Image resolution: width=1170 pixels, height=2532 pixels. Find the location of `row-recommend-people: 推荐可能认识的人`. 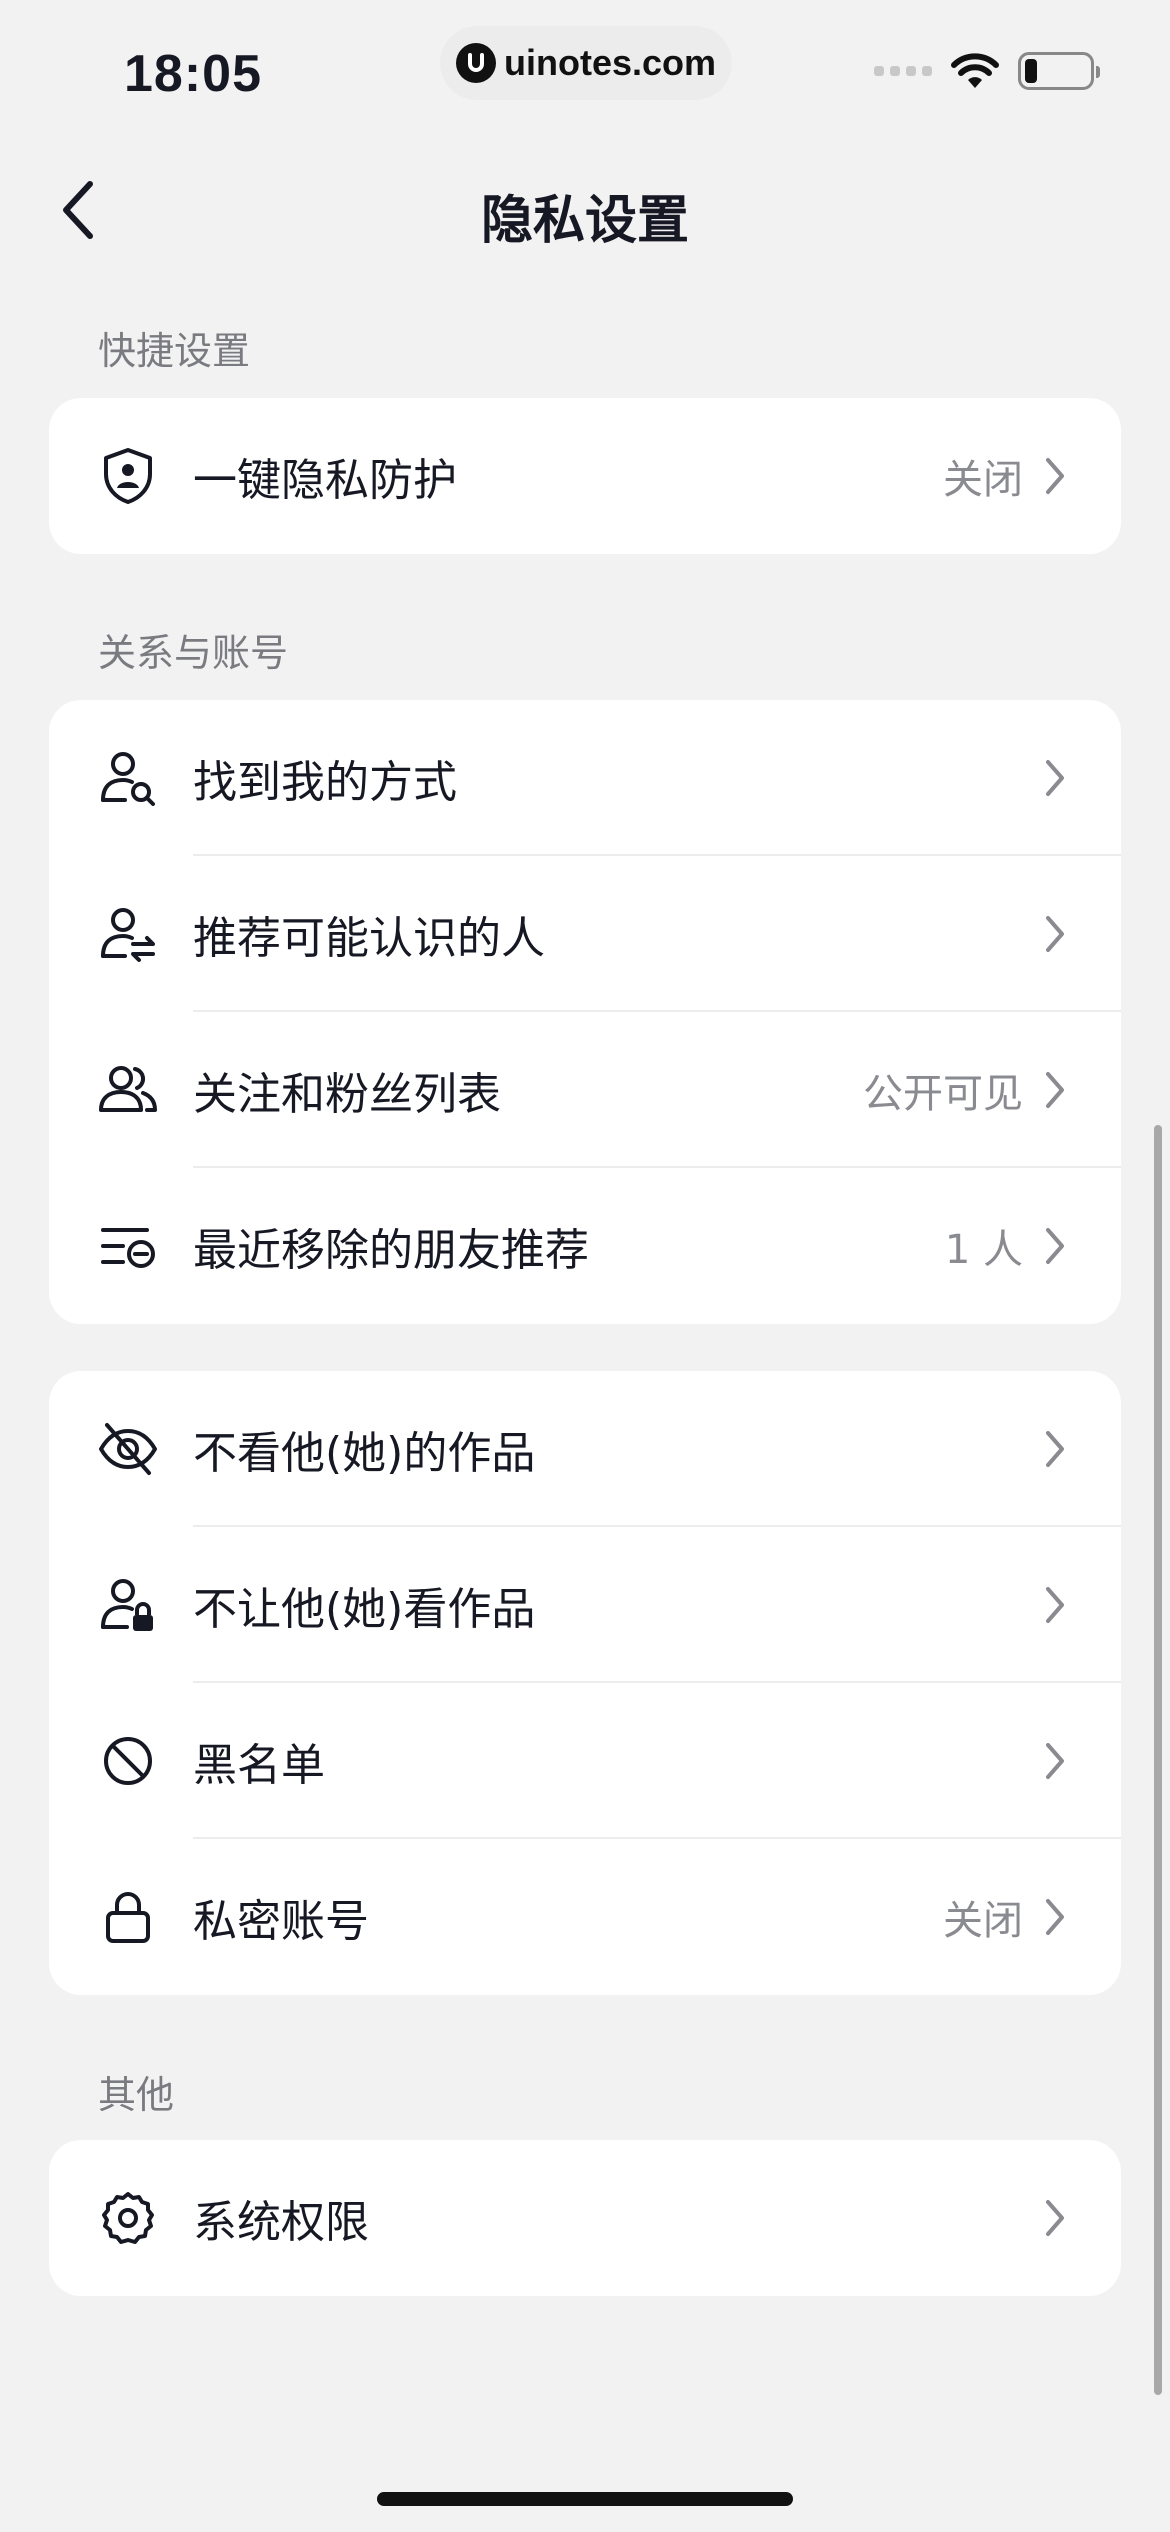

row-recommend-people: 推荐可能认识的人 is located at coordinates (585, 934).